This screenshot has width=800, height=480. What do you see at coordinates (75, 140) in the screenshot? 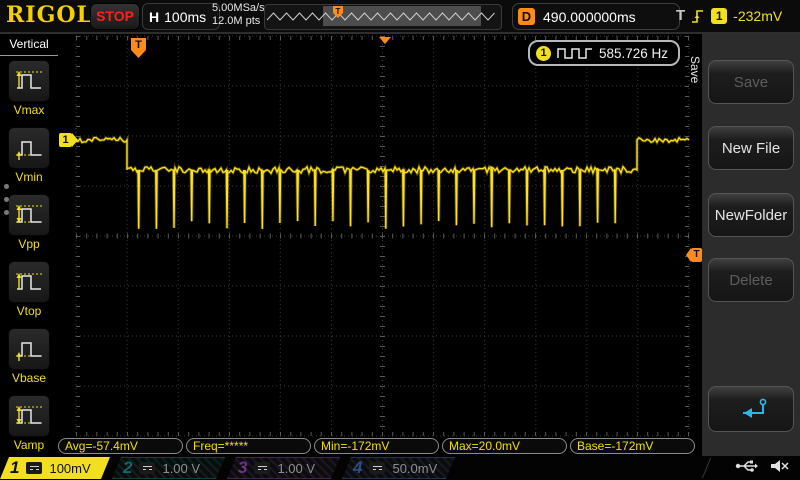
I see `channel1-marker-arrow` at bounding box center [75, 140].